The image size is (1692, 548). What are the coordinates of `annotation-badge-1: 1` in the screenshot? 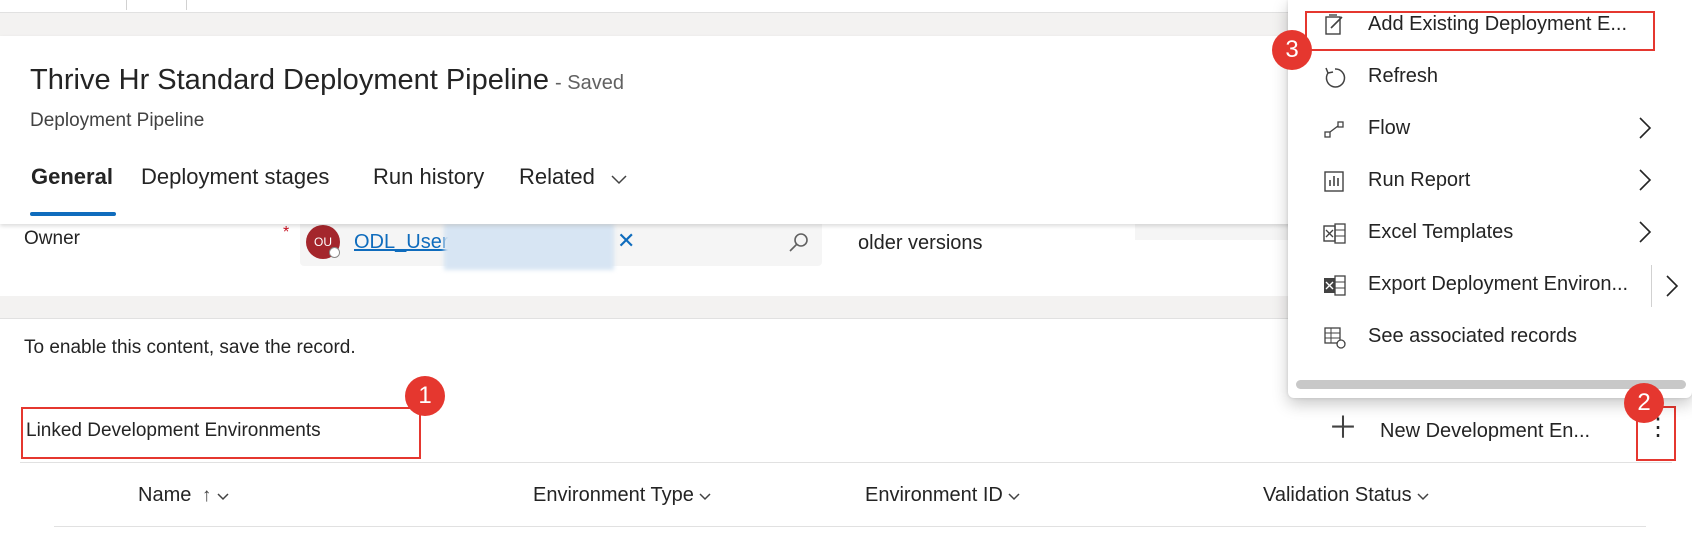 It's located at (425, 396).